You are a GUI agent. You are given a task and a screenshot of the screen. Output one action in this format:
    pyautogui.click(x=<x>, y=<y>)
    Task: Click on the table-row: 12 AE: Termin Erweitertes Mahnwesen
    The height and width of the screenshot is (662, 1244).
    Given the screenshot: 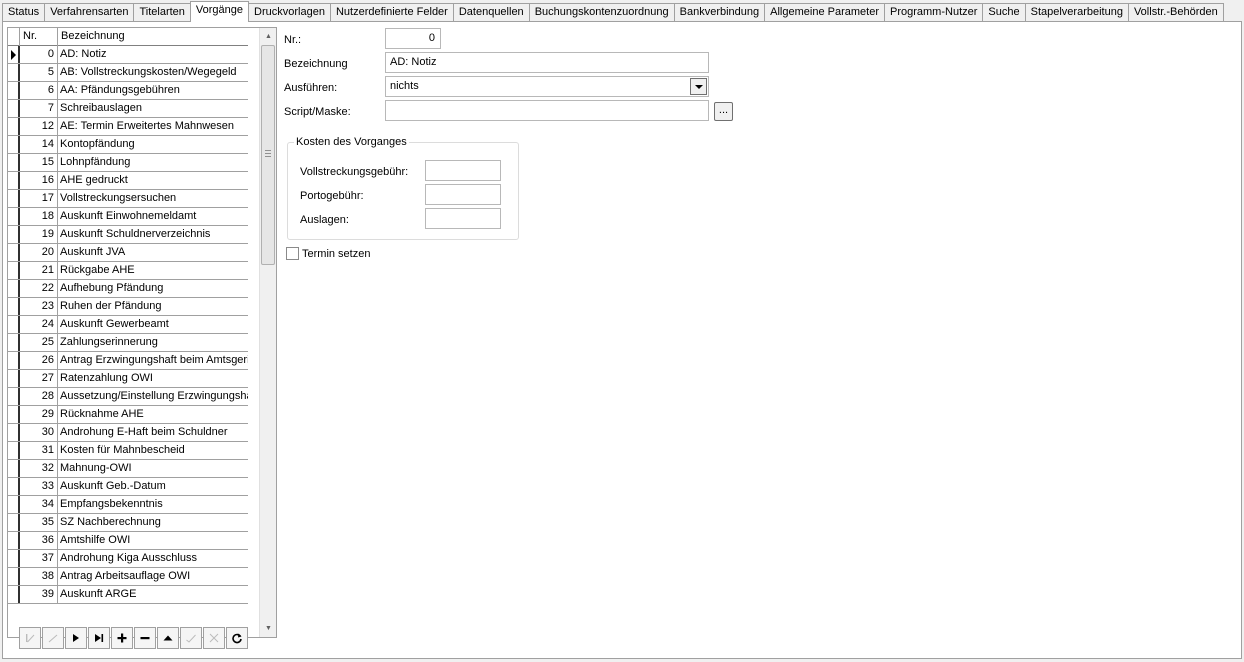 What is the action you would take?
    pyautogui.click(x=128, y=127)
    